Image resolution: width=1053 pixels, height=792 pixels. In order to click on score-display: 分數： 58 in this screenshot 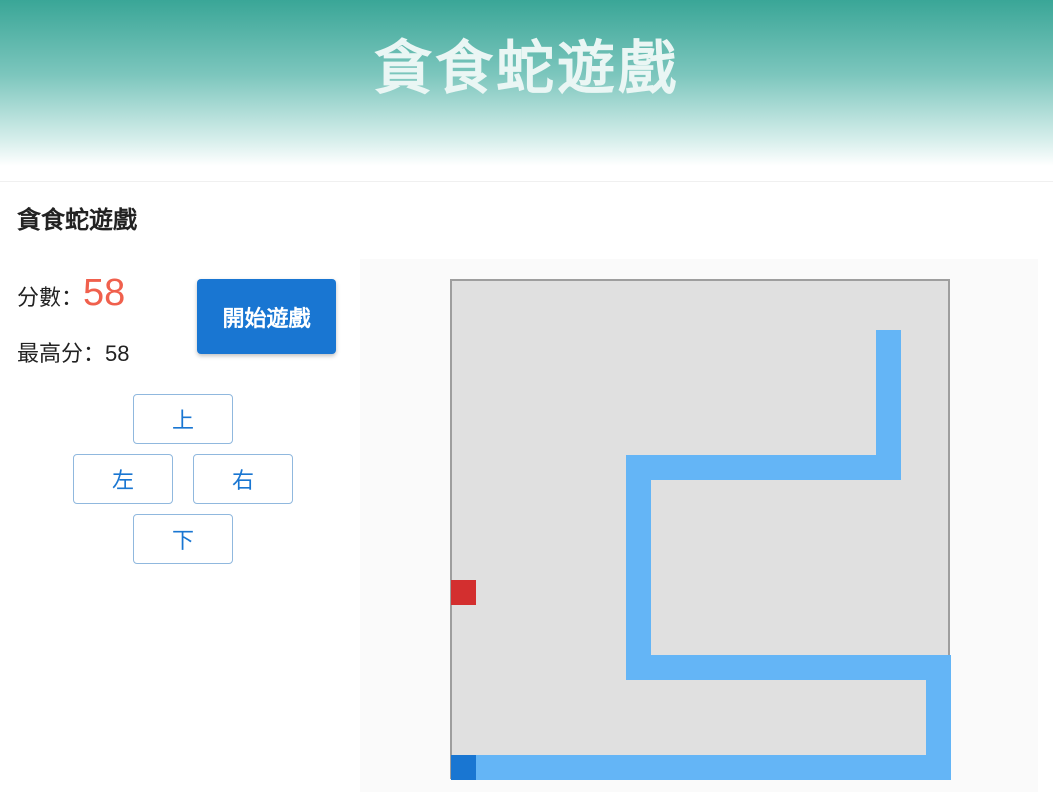, I will do `click(71, 294)`.